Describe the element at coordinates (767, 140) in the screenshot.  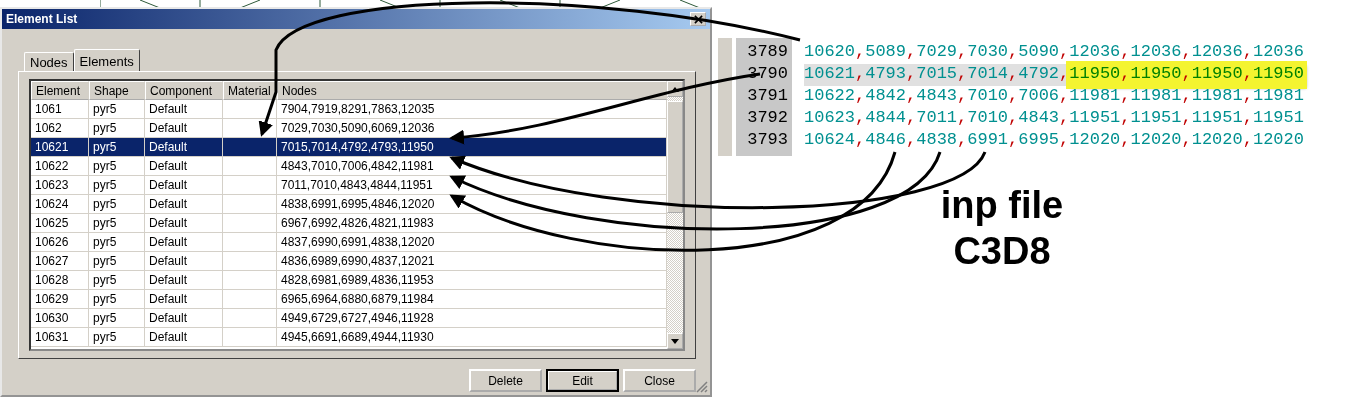
I see `line-number: 3793` at that location.